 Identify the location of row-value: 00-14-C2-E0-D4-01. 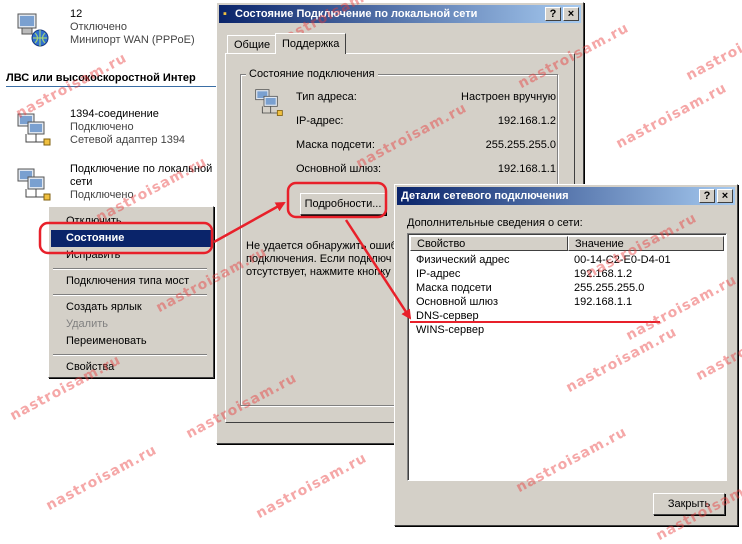
(622, 260).